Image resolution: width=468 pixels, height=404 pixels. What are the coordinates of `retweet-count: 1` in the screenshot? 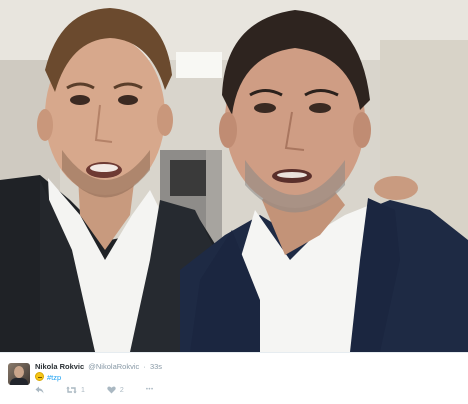 It's located at (83, 390).